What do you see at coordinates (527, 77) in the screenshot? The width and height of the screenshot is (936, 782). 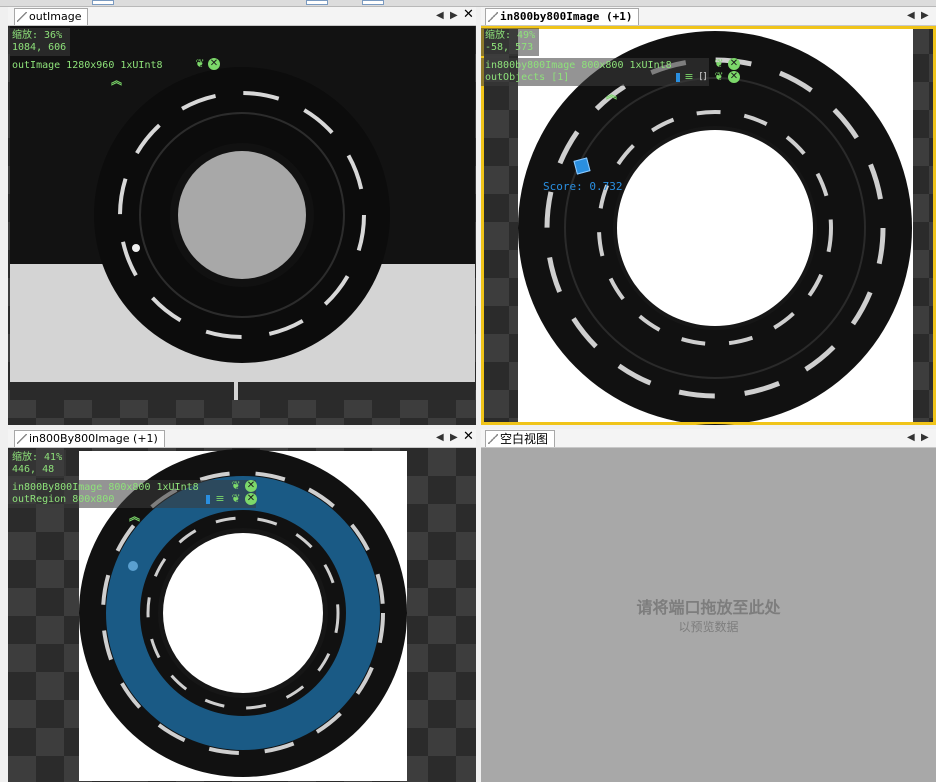 I see `objects-output-name: outObjects [1]` at bounding box center [527, 77].